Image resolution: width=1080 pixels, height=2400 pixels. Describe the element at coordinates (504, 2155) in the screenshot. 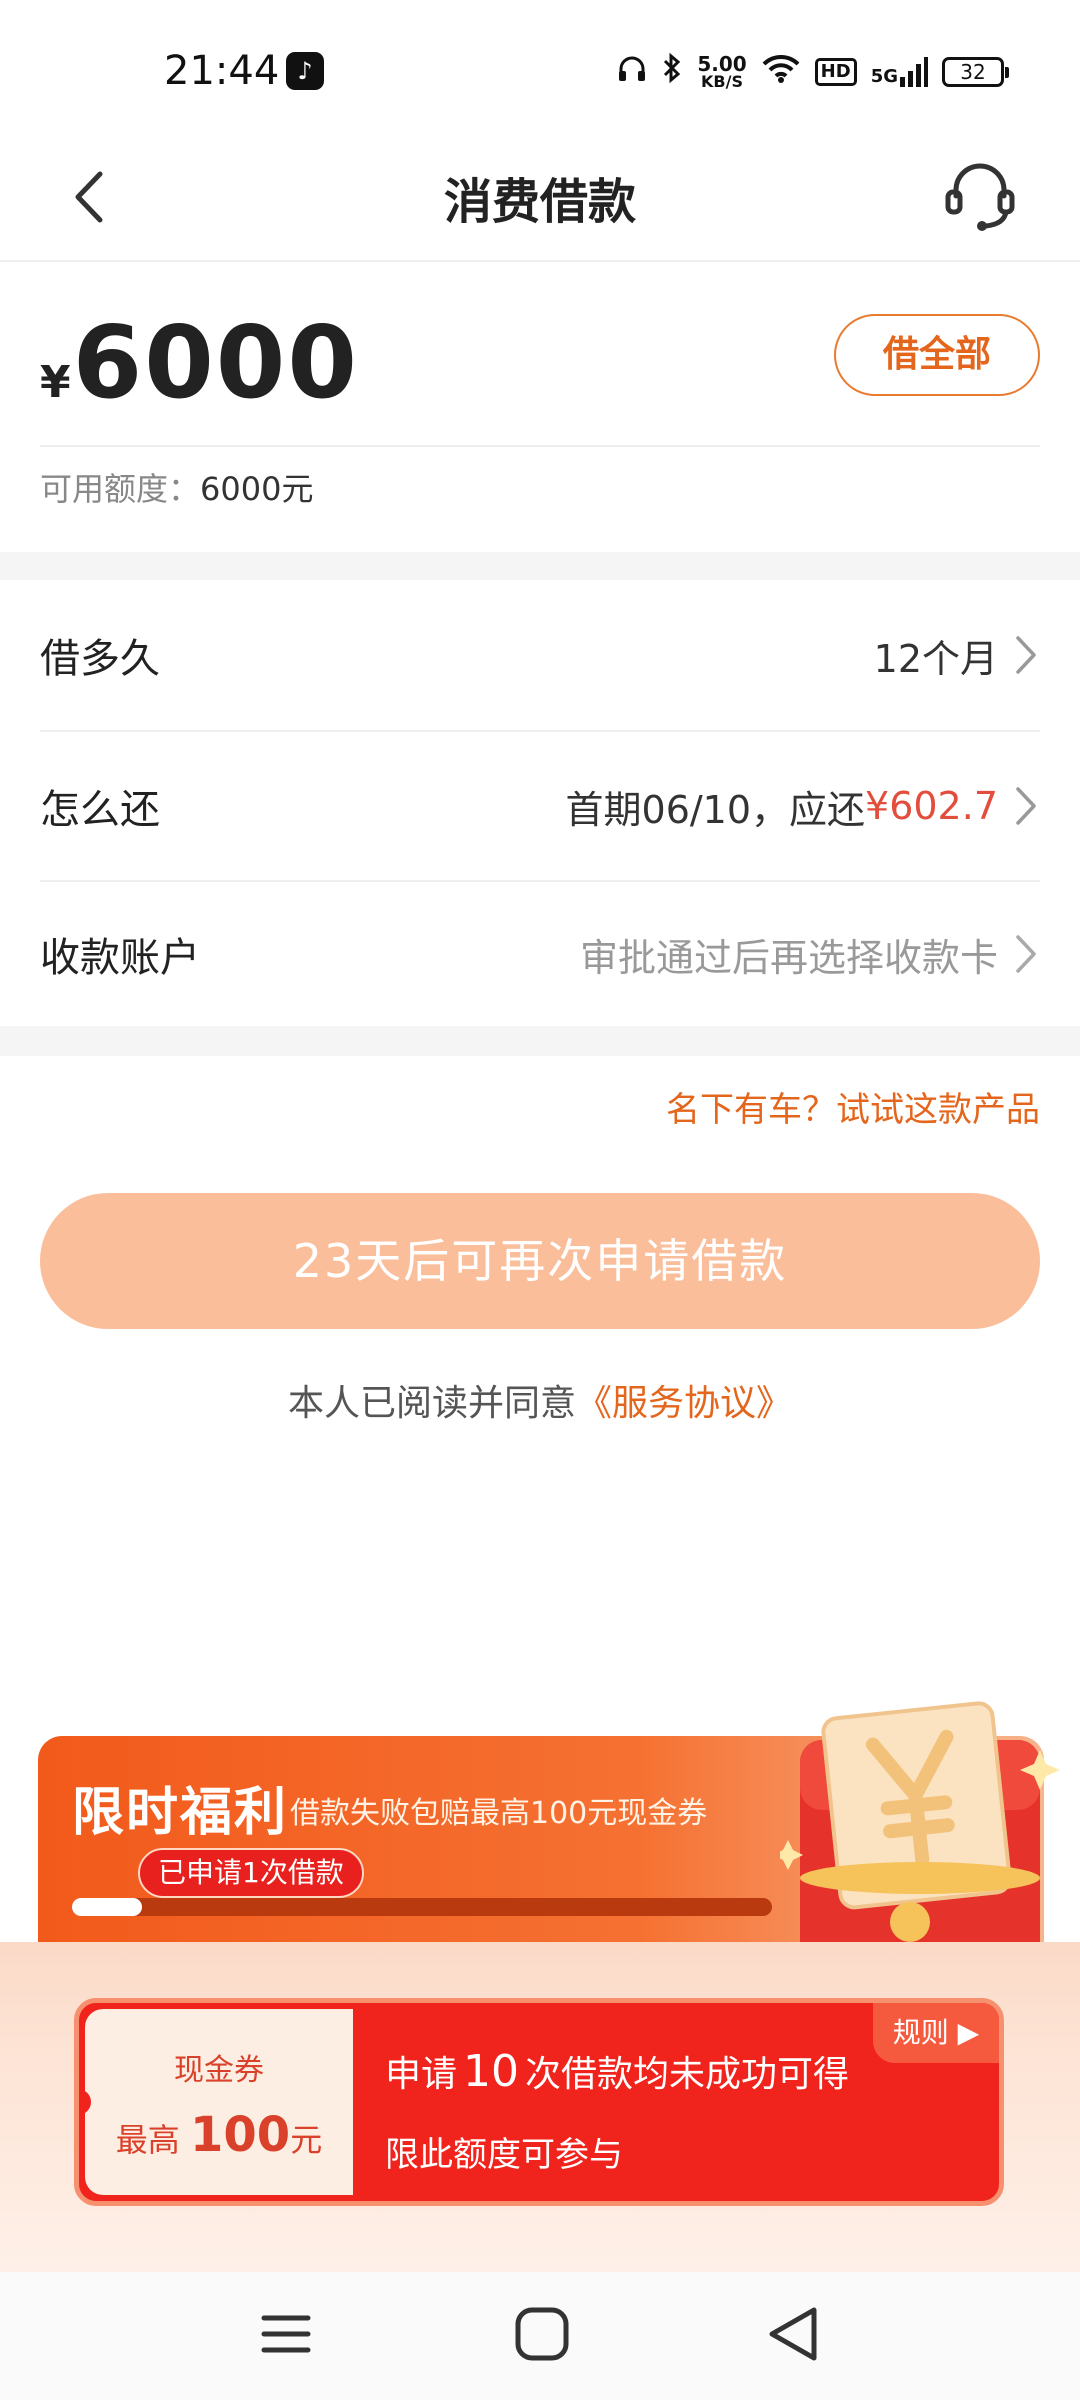

I see `coupon-note: 限此额度可参与` at that location.